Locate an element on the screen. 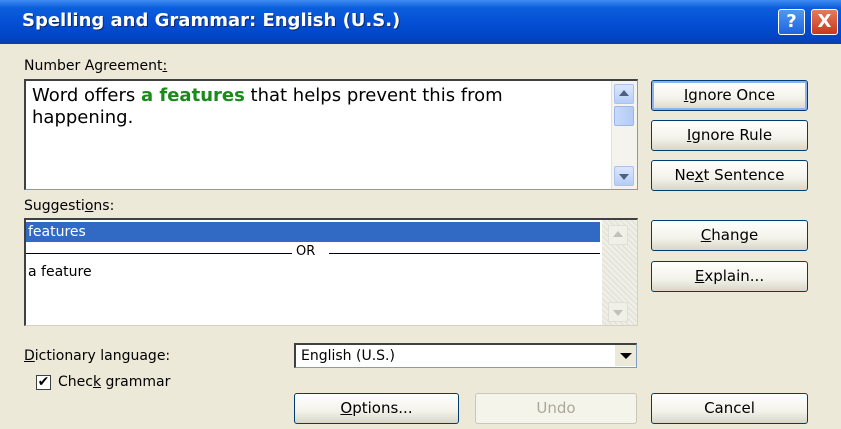 This screenshot has height=429, width=841. suggestions-label: Suggestions: is located at coordinates (69, 206).